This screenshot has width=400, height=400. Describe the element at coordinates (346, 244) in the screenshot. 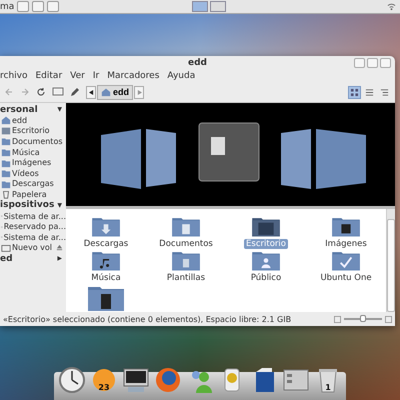

I see `file-label: Imágenes` at that location.